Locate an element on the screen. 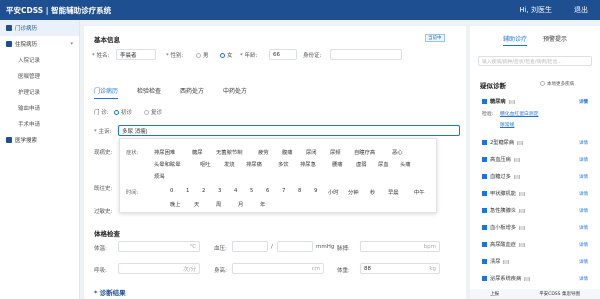 Image resolution: width=600 pixels, height=299 pixels. time-chip: 5 is located at coordinates (251, 191).